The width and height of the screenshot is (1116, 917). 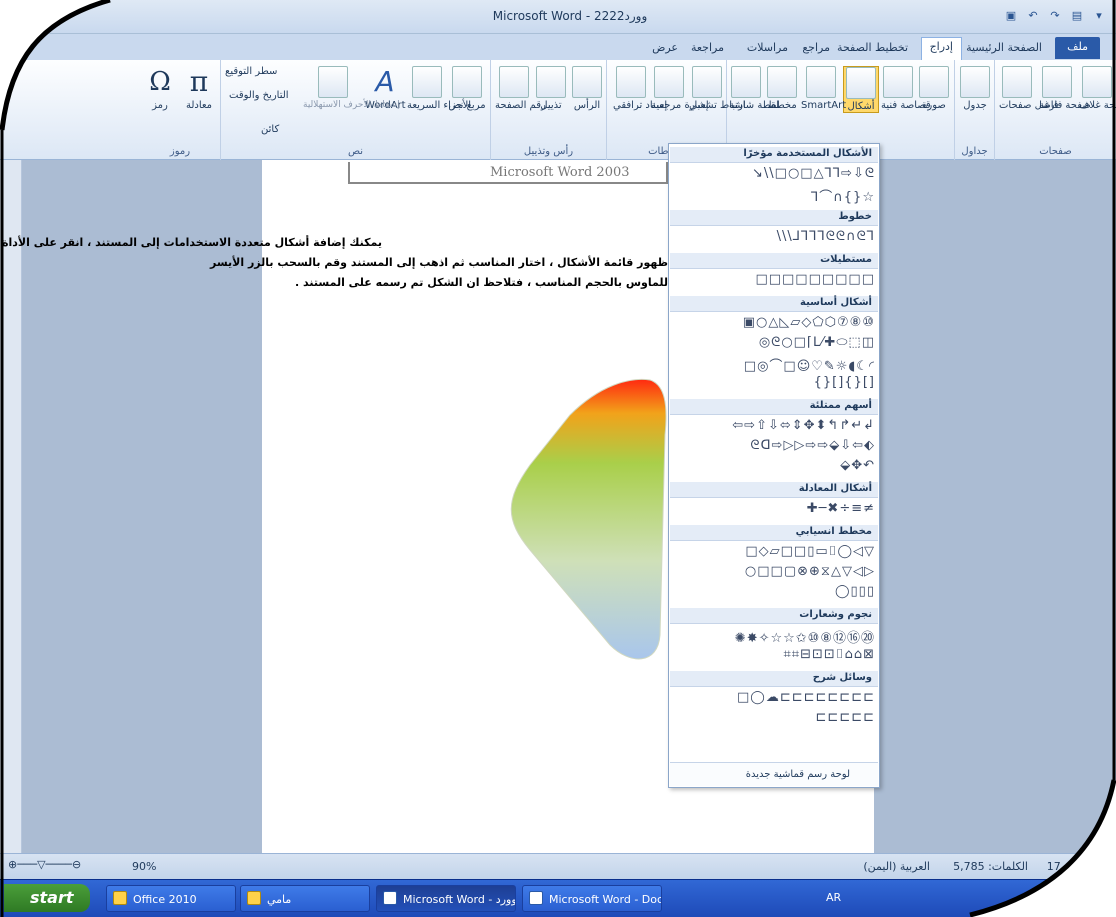 What do you see at coordinates (816, 47) in the screenshot?
I see `tab-references: مراجع` at bounding box center [816, 47].